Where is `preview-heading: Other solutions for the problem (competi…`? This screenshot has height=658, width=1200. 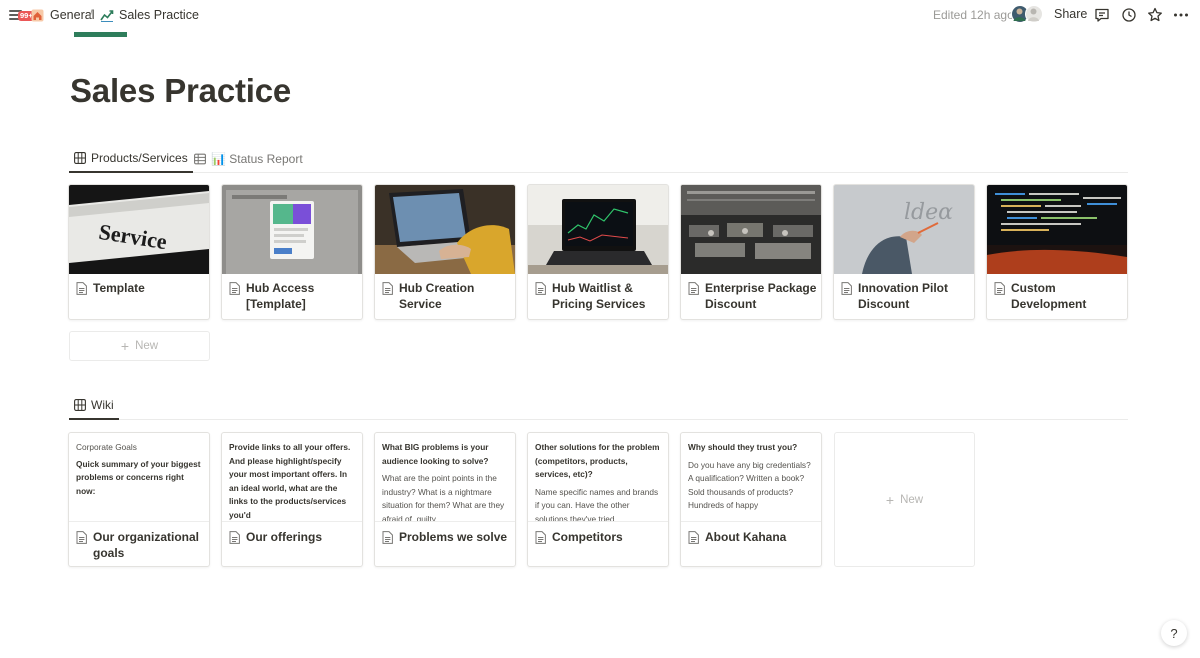
preview-heading: Other solutions for the problem (competi… is located at coordinates (597, 460).